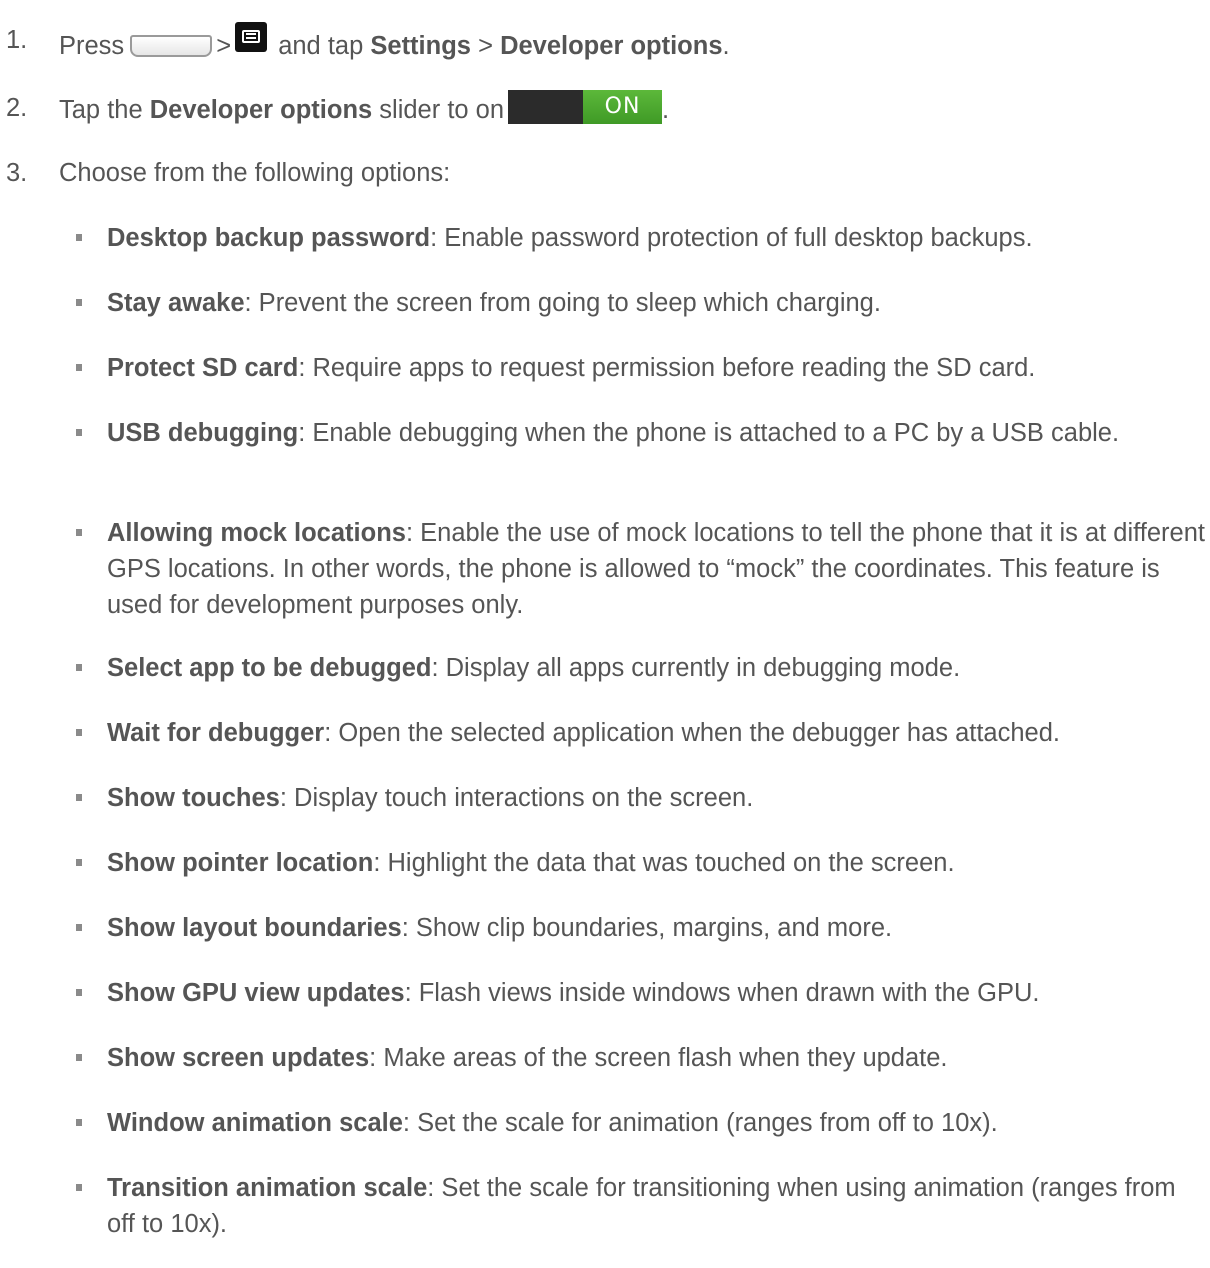 Image resolution: width=1210 pixels, height=1268 pixels. What do you see at coordinates (240, 863) in the screenshot?
I see `option-term: Show pointer location` at bounding box center [240, 863].